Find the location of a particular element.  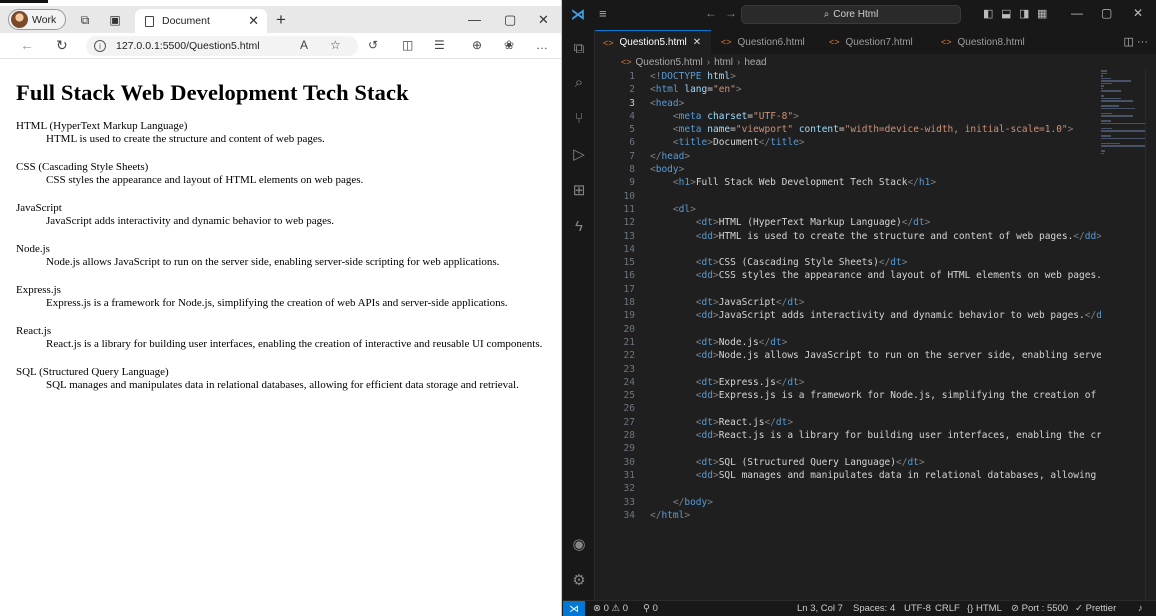

info-icon: i is located at coordinates (100, 46).